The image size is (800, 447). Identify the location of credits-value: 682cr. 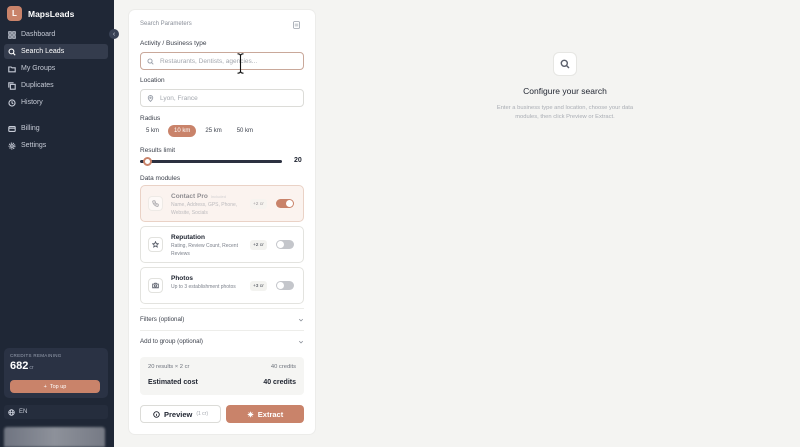
(56, 366).